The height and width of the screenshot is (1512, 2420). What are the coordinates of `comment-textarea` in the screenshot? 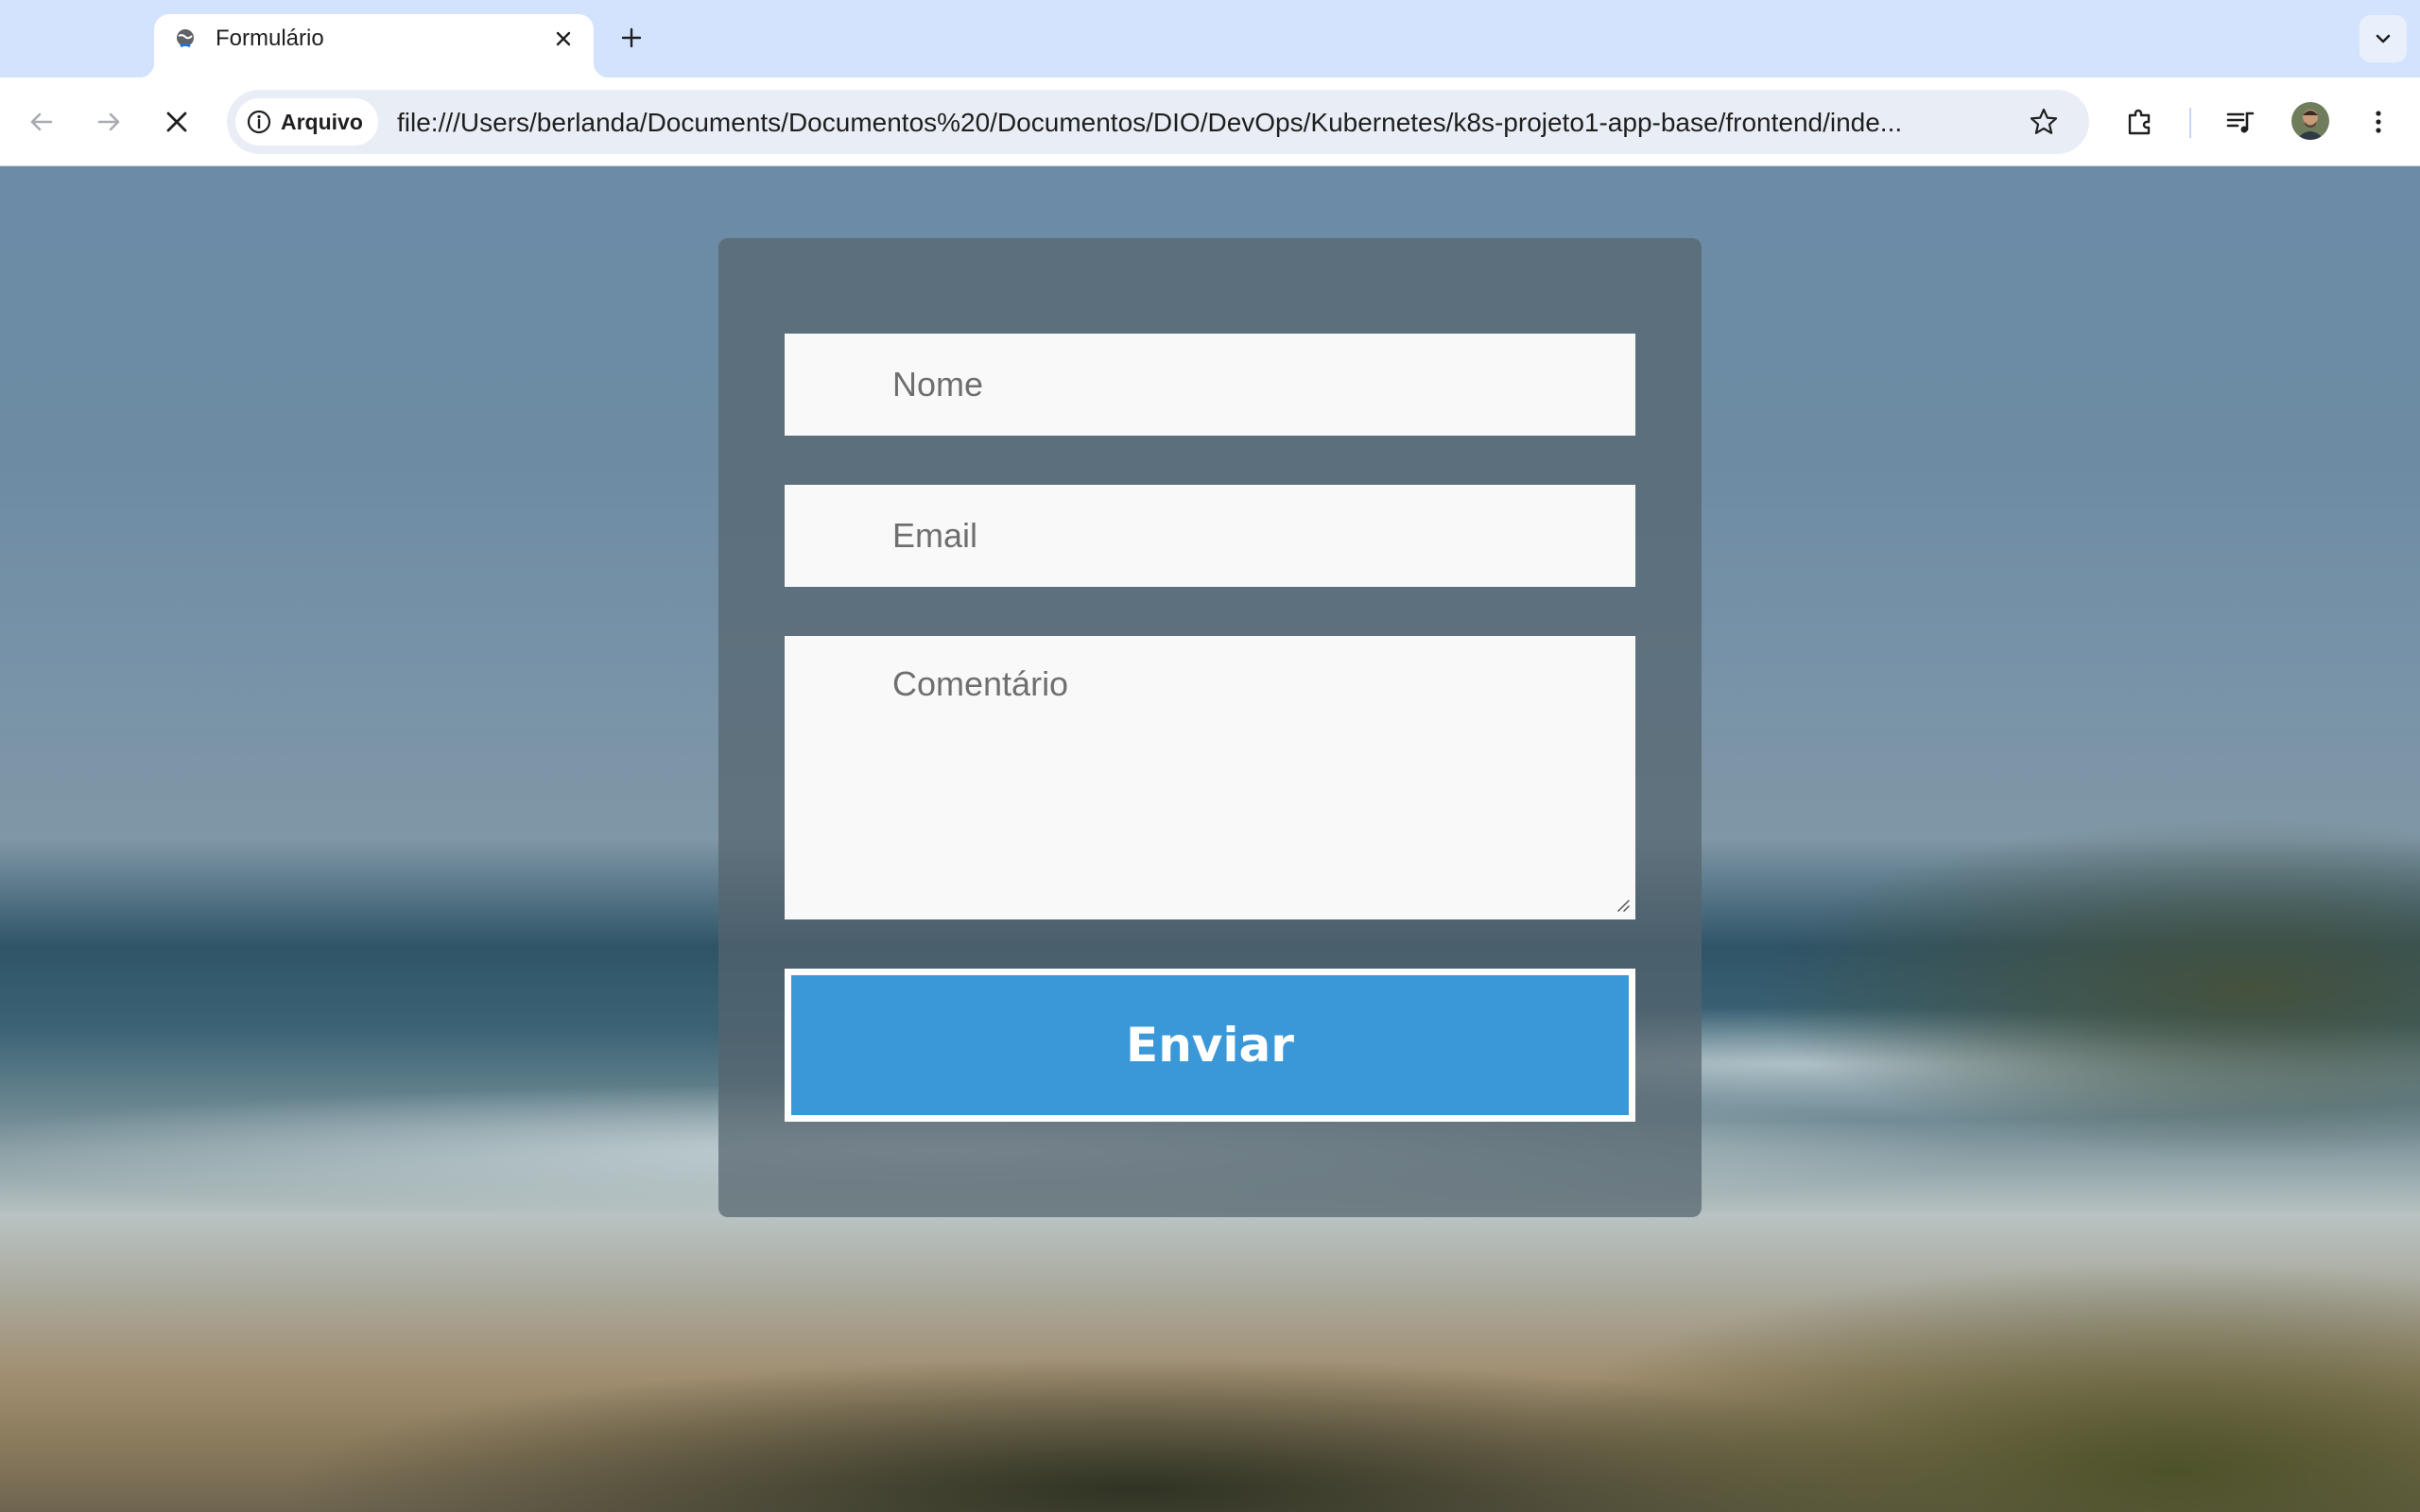 It's located at (1210, 777).